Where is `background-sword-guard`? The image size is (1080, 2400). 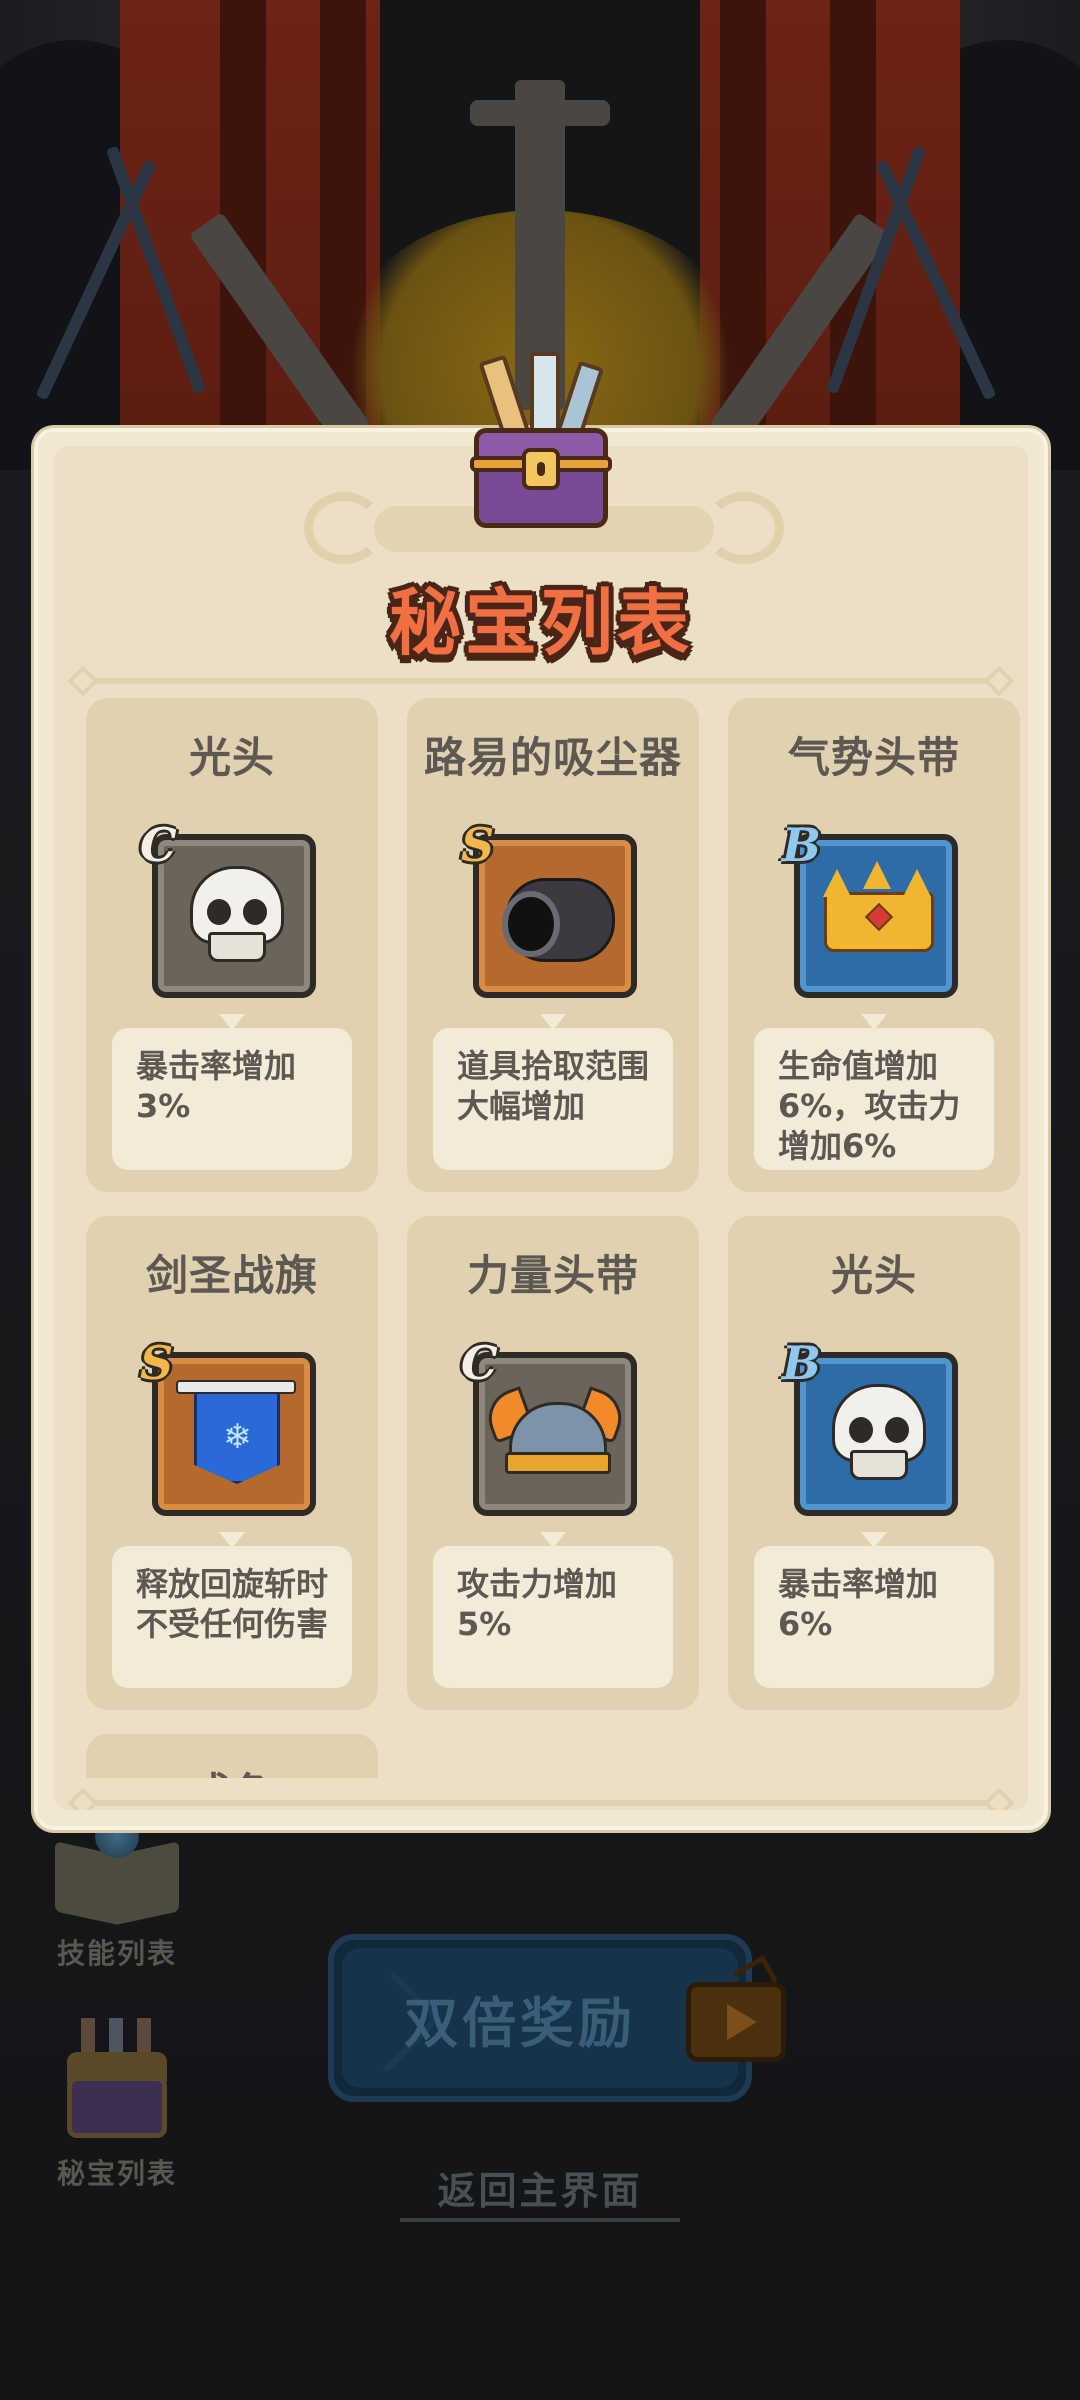 background-sword-guard is located at coordinates (540, 113).